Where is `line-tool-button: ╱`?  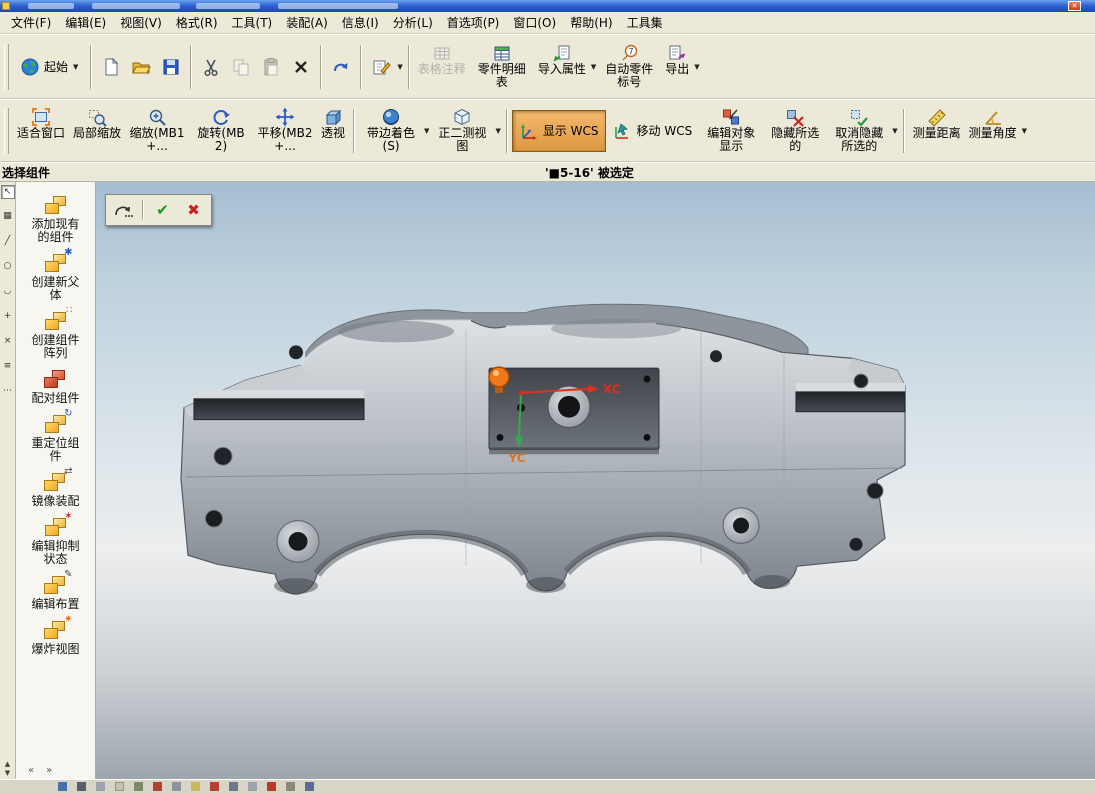 line-tool-button: ╱ is located at coordinates (8, 242).